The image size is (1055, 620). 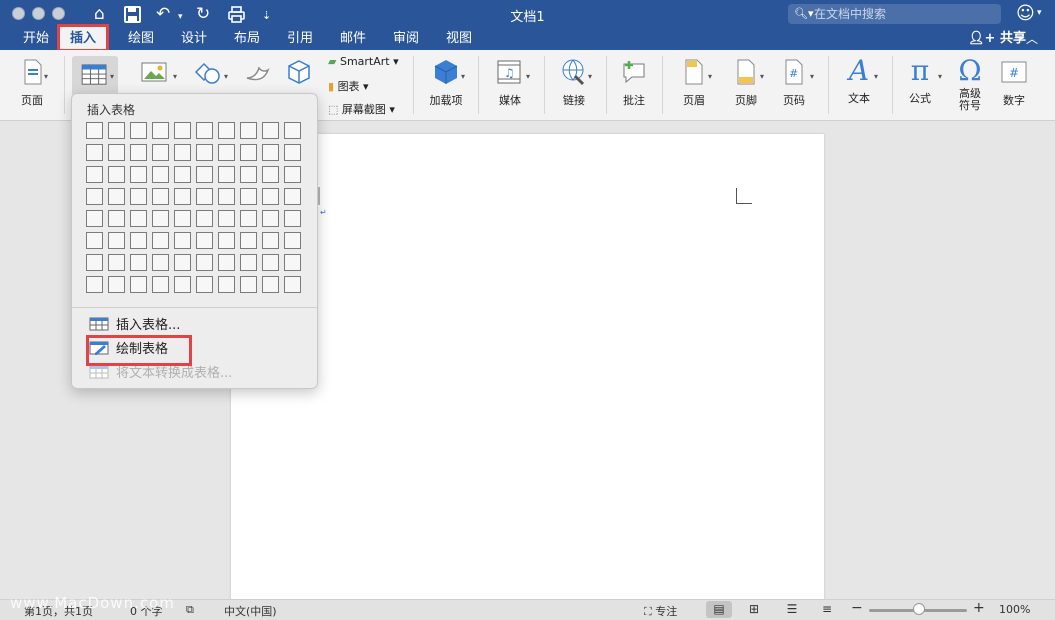 What do you see at coordinates (827, 609) in the screenshot?
I see `draft-view-icon: ≡` at bounding box center [827, 609].